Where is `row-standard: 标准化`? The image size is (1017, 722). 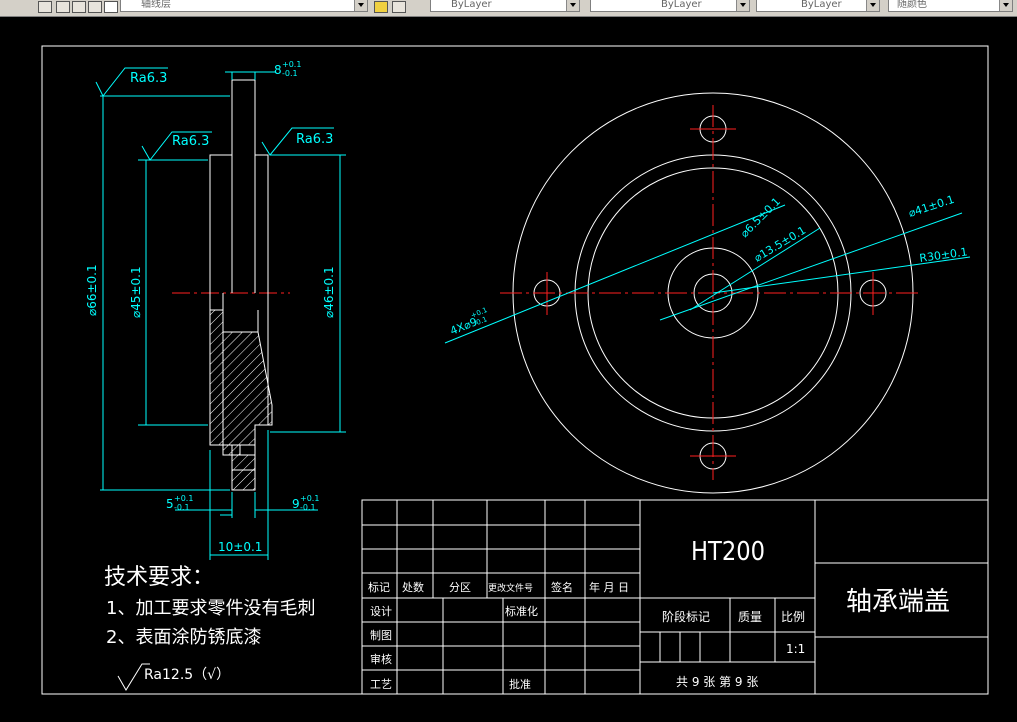
row-standard: 标准化 is located at coordinates (521, 611).